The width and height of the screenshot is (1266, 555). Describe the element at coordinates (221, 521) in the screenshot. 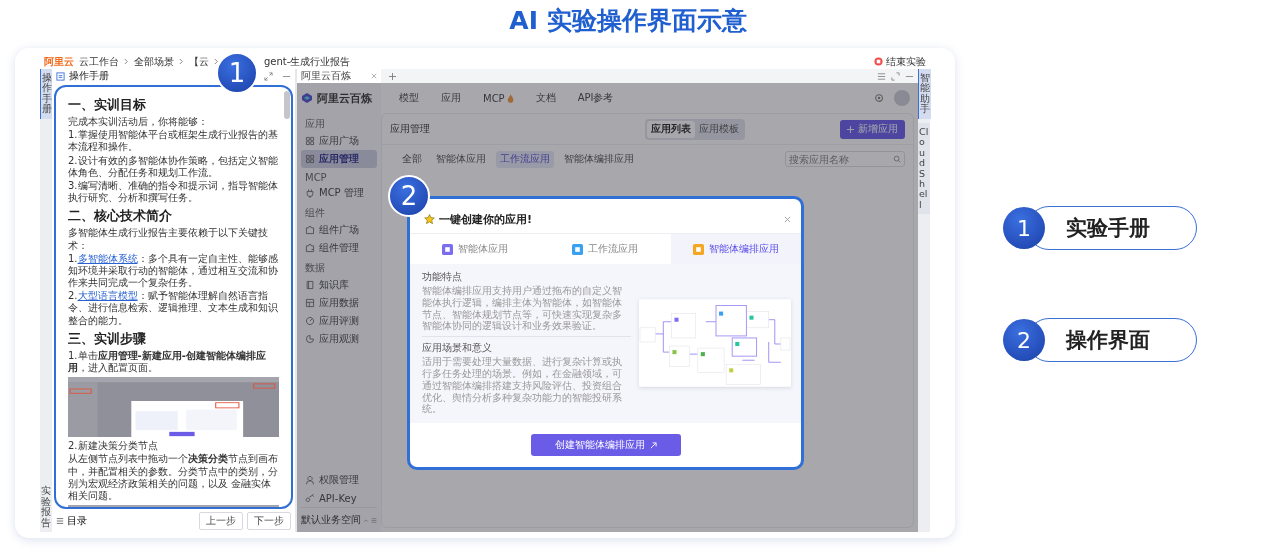

I see `step-button: 上一步` at that location.